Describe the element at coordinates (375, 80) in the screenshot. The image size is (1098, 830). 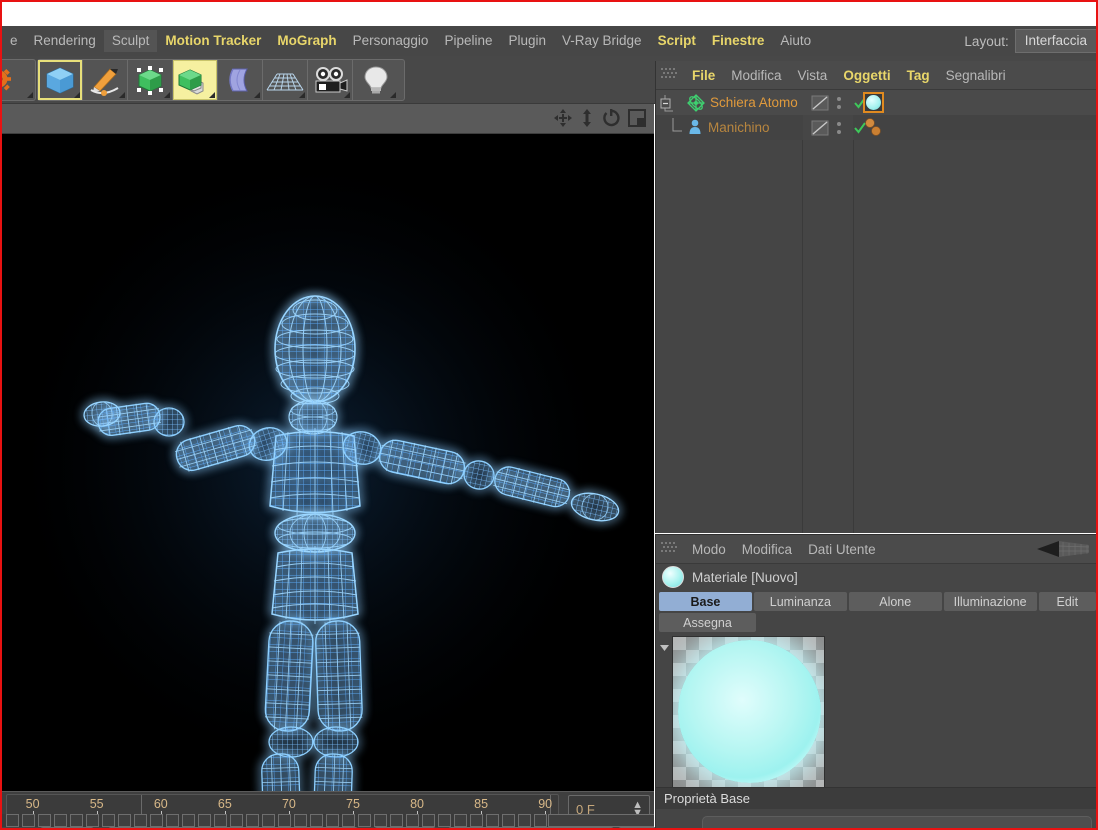
I see `light-icon` at that location.